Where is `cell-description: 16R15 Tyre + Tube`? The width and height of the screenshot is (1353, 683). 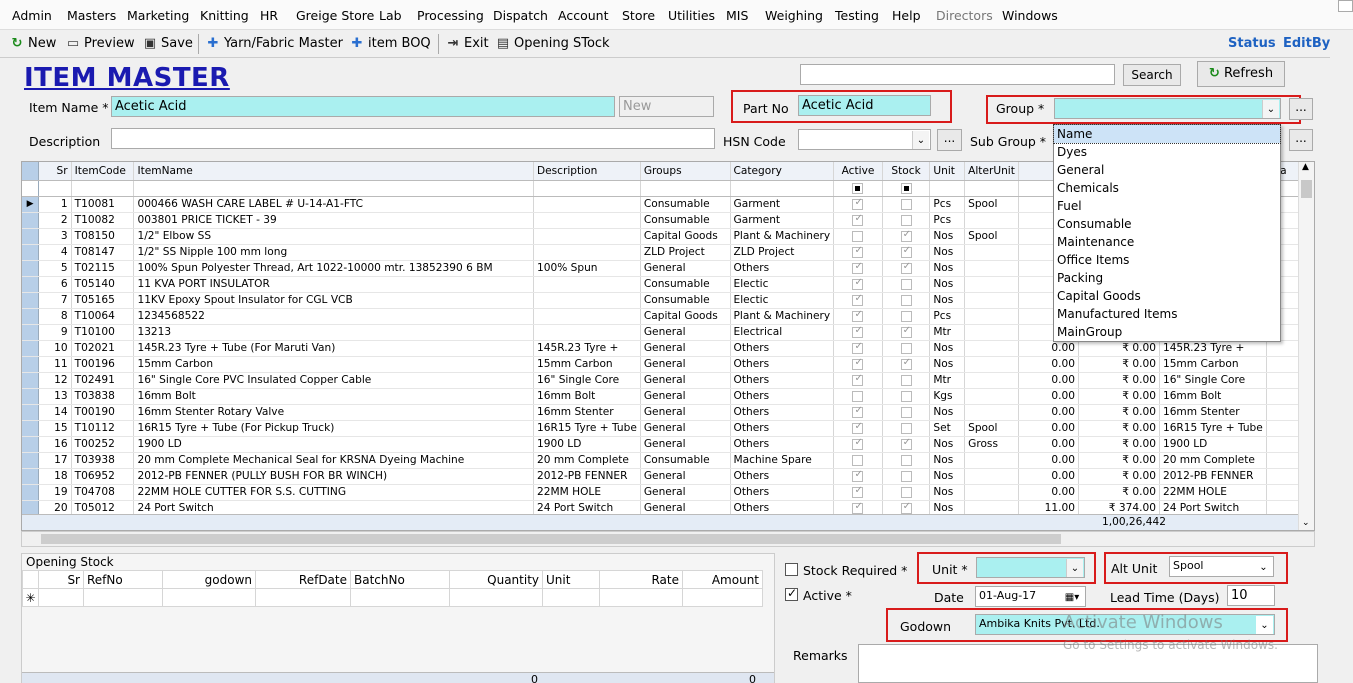 cell-description: 16R15 Tyre + Tube is located at coordinates (587, 428).